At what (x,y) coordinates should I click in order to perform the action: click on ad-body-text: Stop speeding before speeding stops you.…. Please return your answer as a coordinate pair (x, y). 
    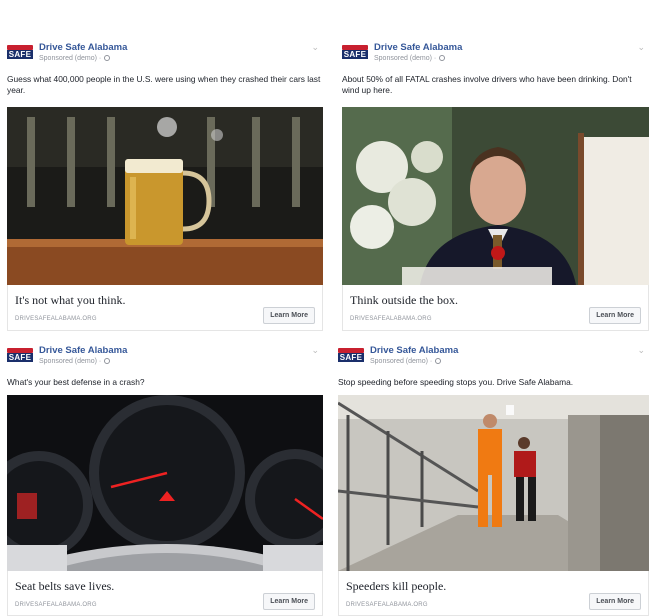
    Looking at the image, I should click on (456, 382).